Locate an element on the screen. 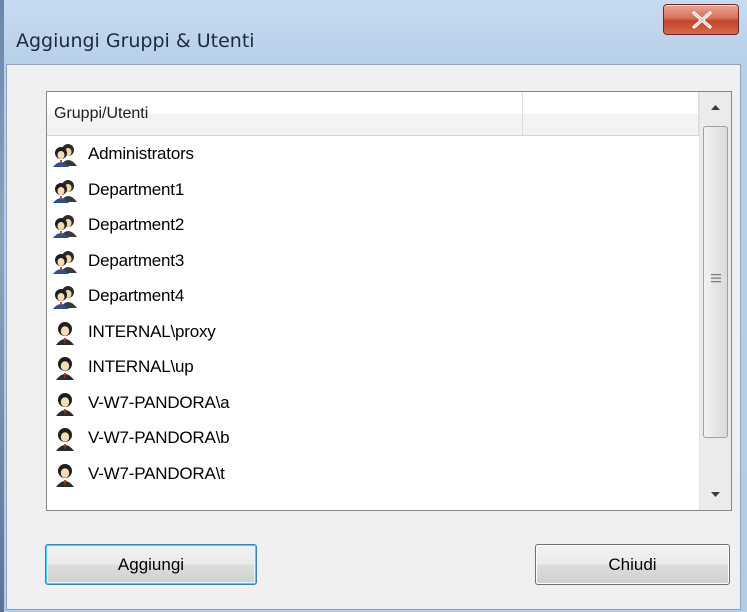 Image resolution: width=747 pixels, height=612 pixels. title-bar: Aggiungi Gruppi & Utenti is located at coordinates (375, 37).